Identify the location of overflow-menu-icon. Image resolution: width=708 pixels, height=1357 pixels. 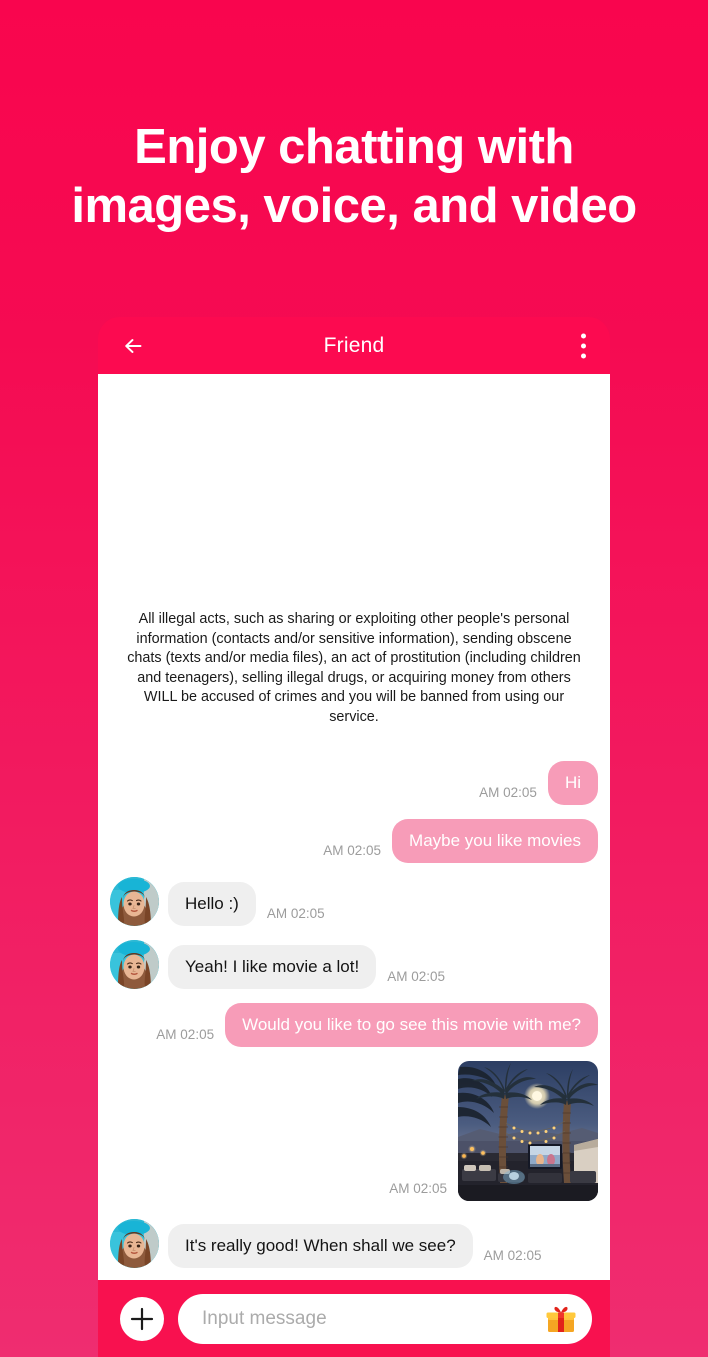
(583, 345).